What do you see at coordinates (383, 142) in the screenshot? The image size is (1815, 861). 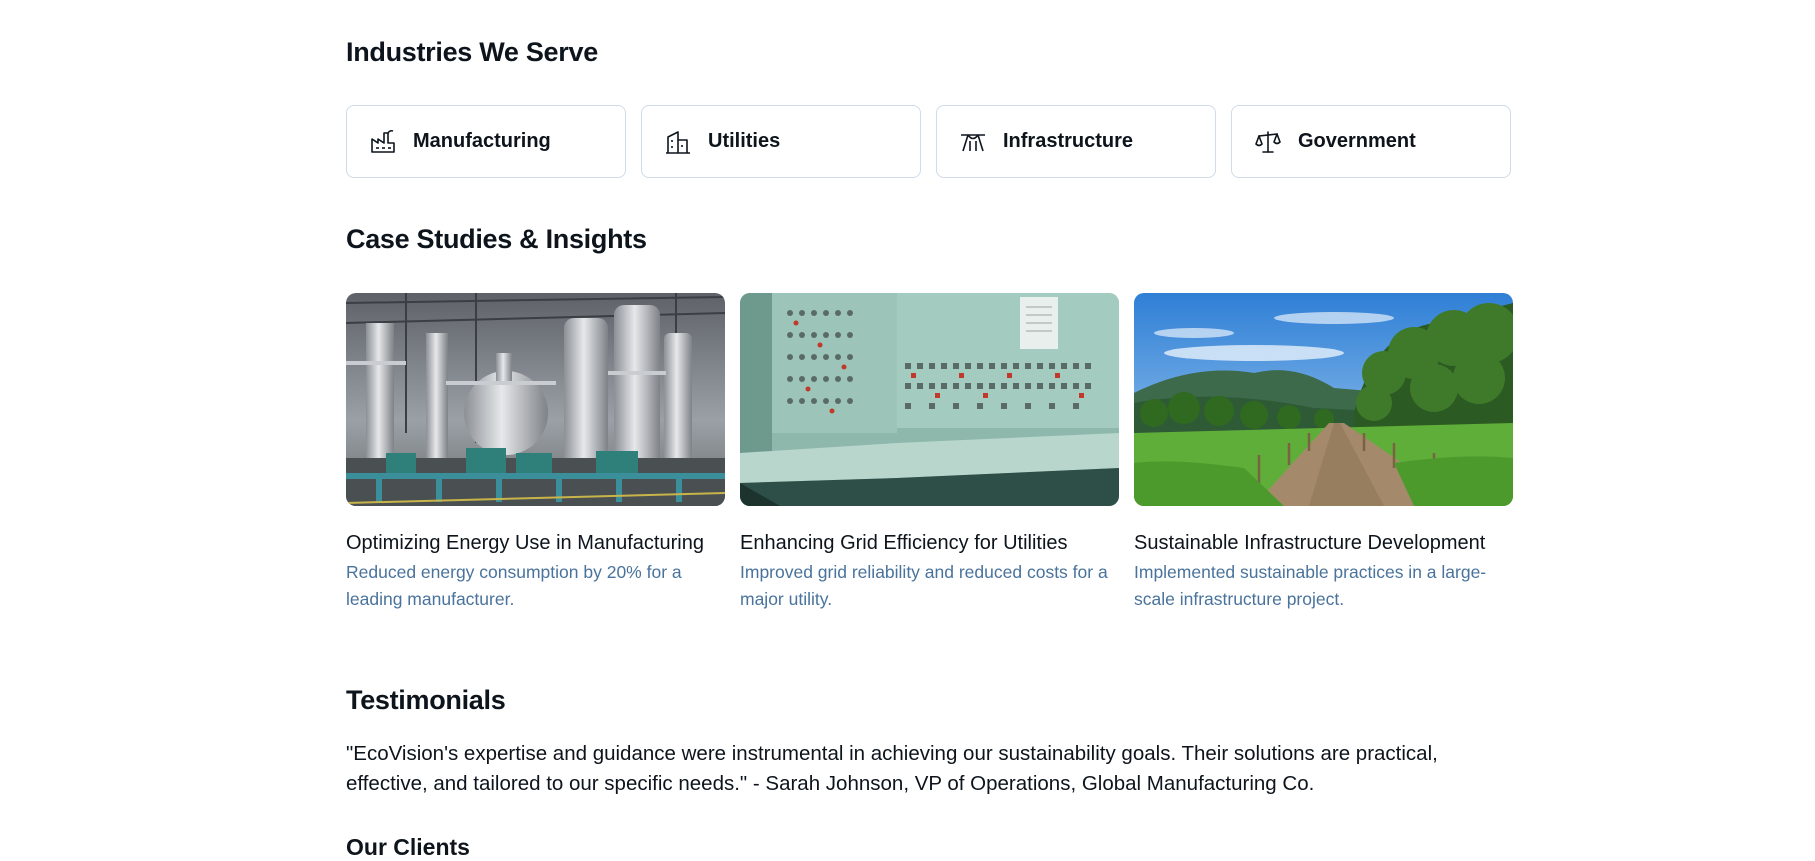 I see `factory-icon` at bounding box center [383, 142].